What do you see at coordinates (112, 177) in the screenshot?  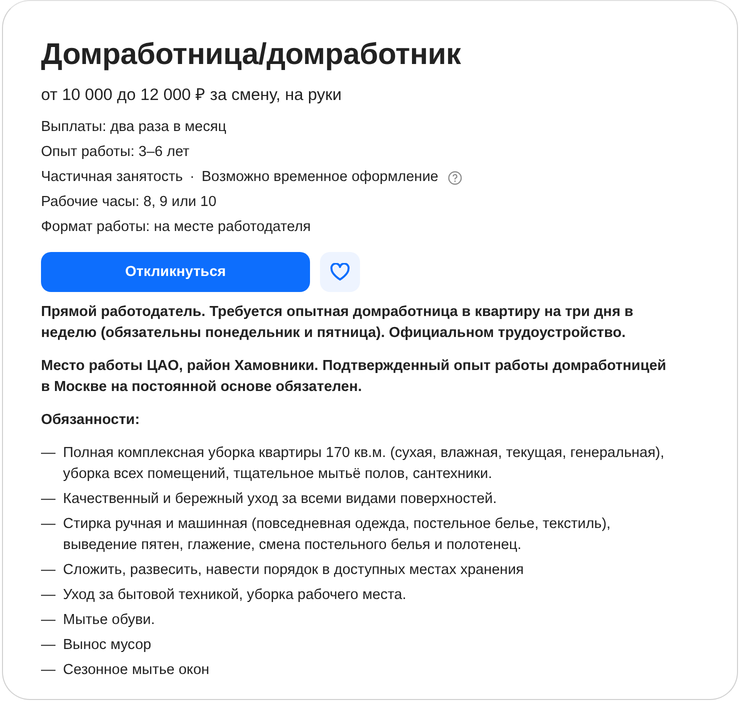 I see `detail-text: Частичная занятость` at bounding box center [112, 177].